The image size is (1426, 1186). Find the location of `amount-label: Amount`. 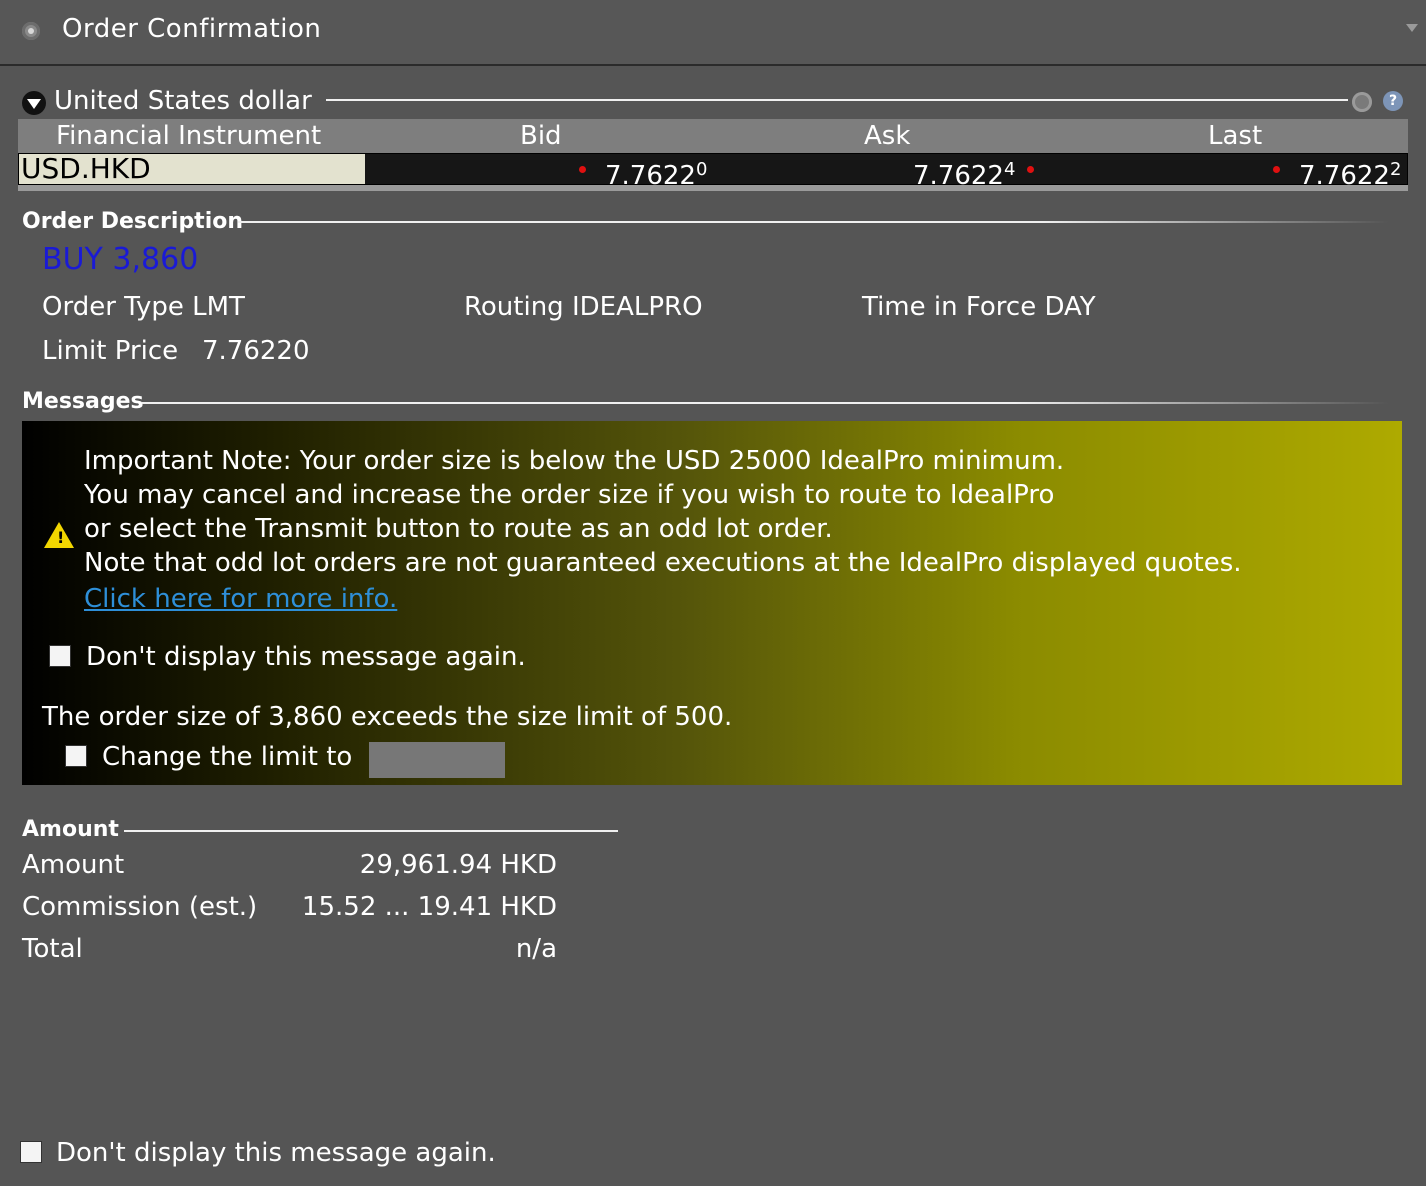

amount-label: Amount is located at coordinates (73, 865).